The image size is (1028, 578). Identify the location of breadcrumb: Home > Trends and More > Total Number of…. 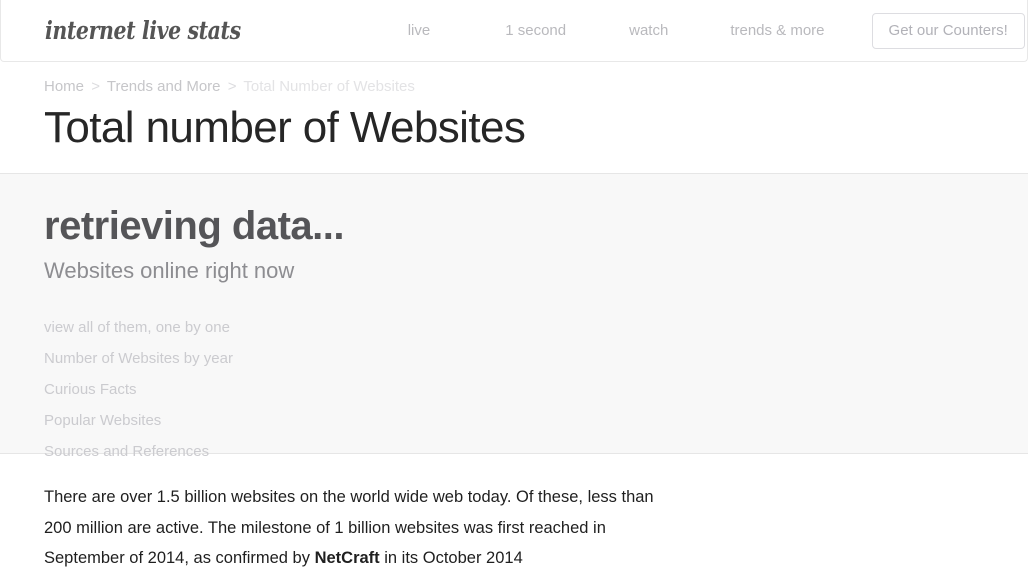
(536, 78).